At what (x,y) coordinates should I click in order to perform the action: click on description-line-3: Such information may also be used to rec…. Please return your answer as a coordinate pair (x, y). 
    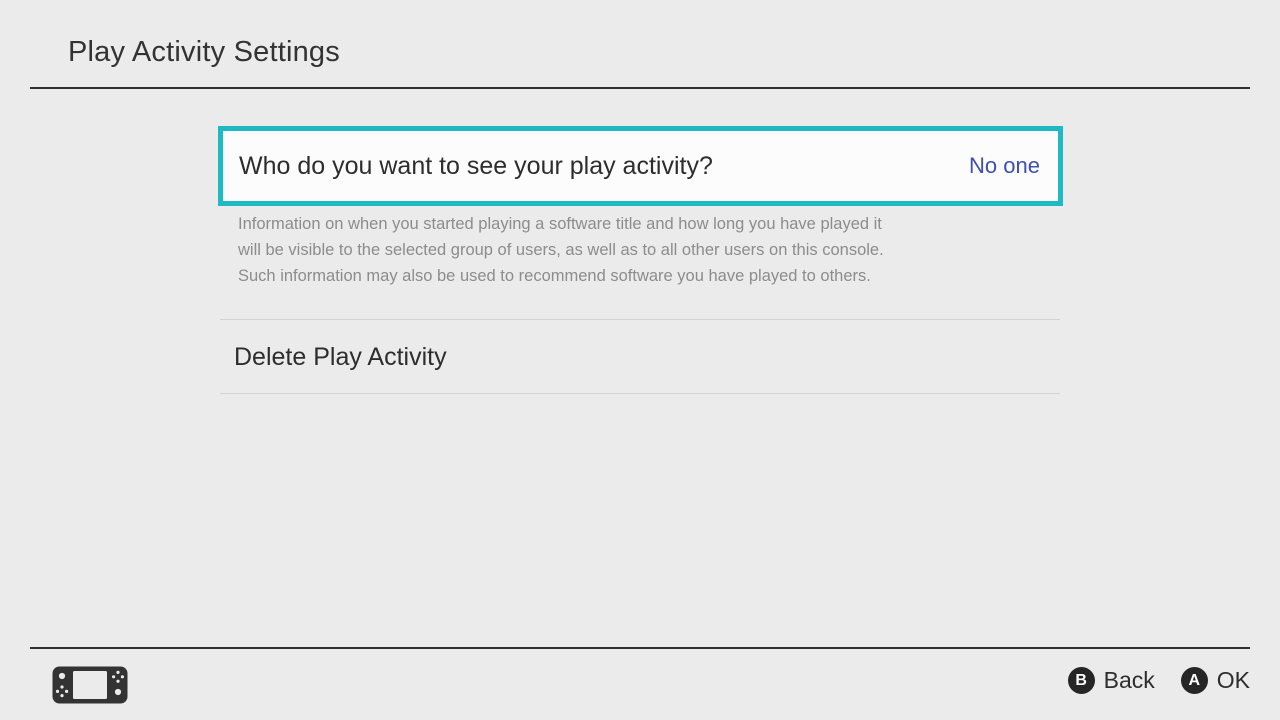
    Looking at the image, I should click on (554, 276).